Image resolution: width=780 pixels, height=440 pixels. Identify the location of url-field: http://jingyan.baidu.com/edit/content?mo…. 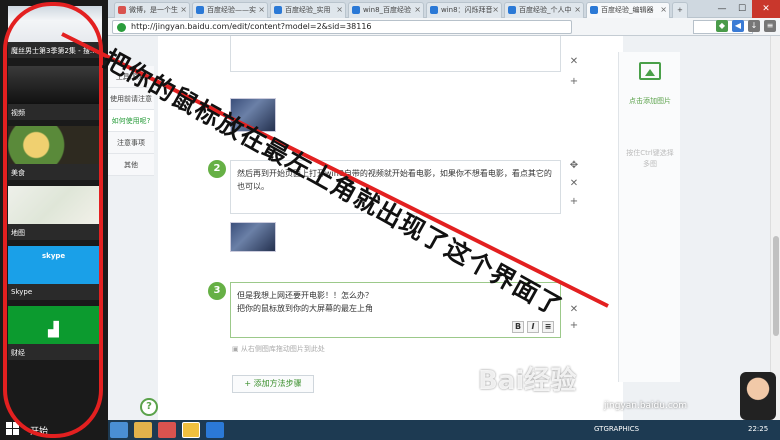
(342, 27).